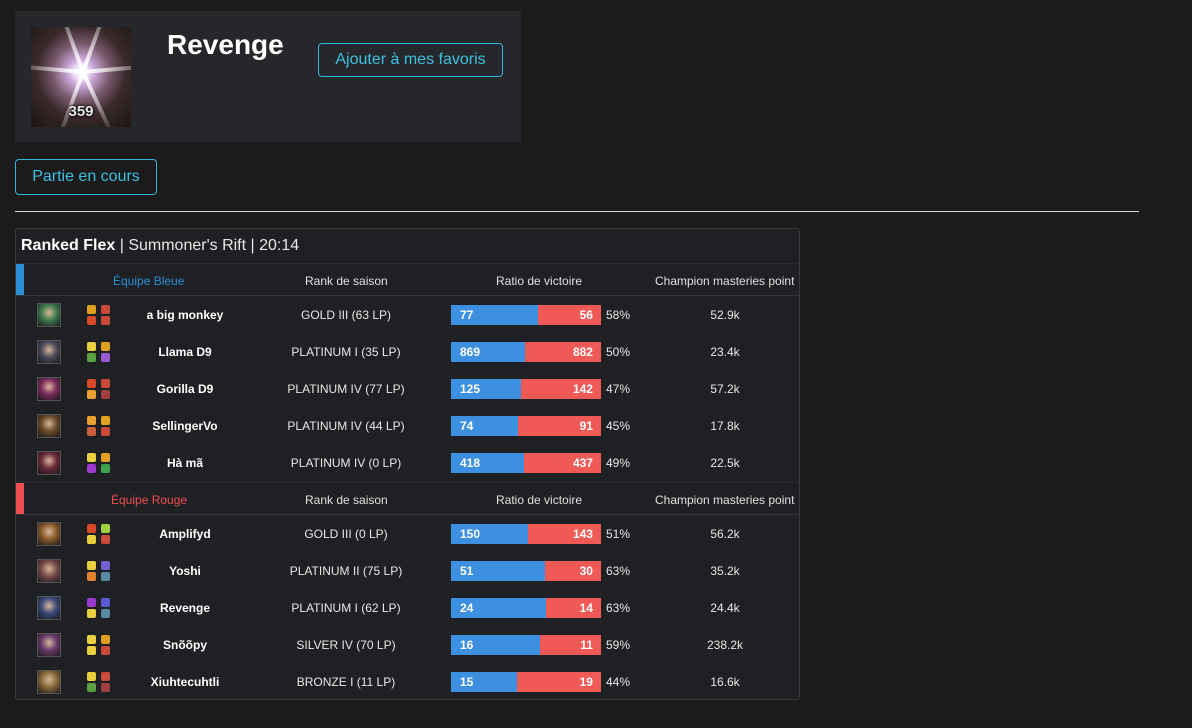  Describe the element at coordinates (498, 608) in the screenshot. I see `wins-count: 24` at that location.